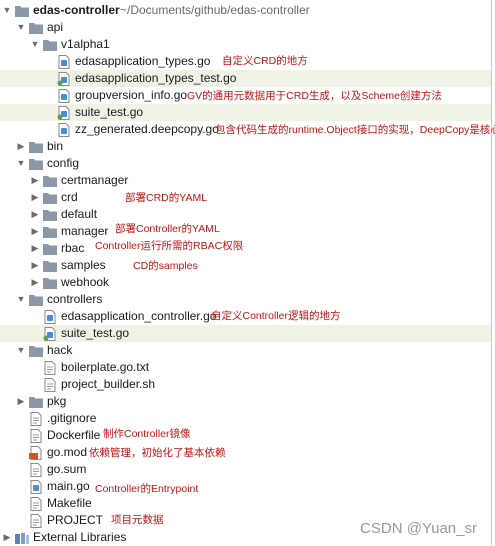 The image size is (495, 546). I want to click on tree-item-label: External Libraries, so click(80, 537).